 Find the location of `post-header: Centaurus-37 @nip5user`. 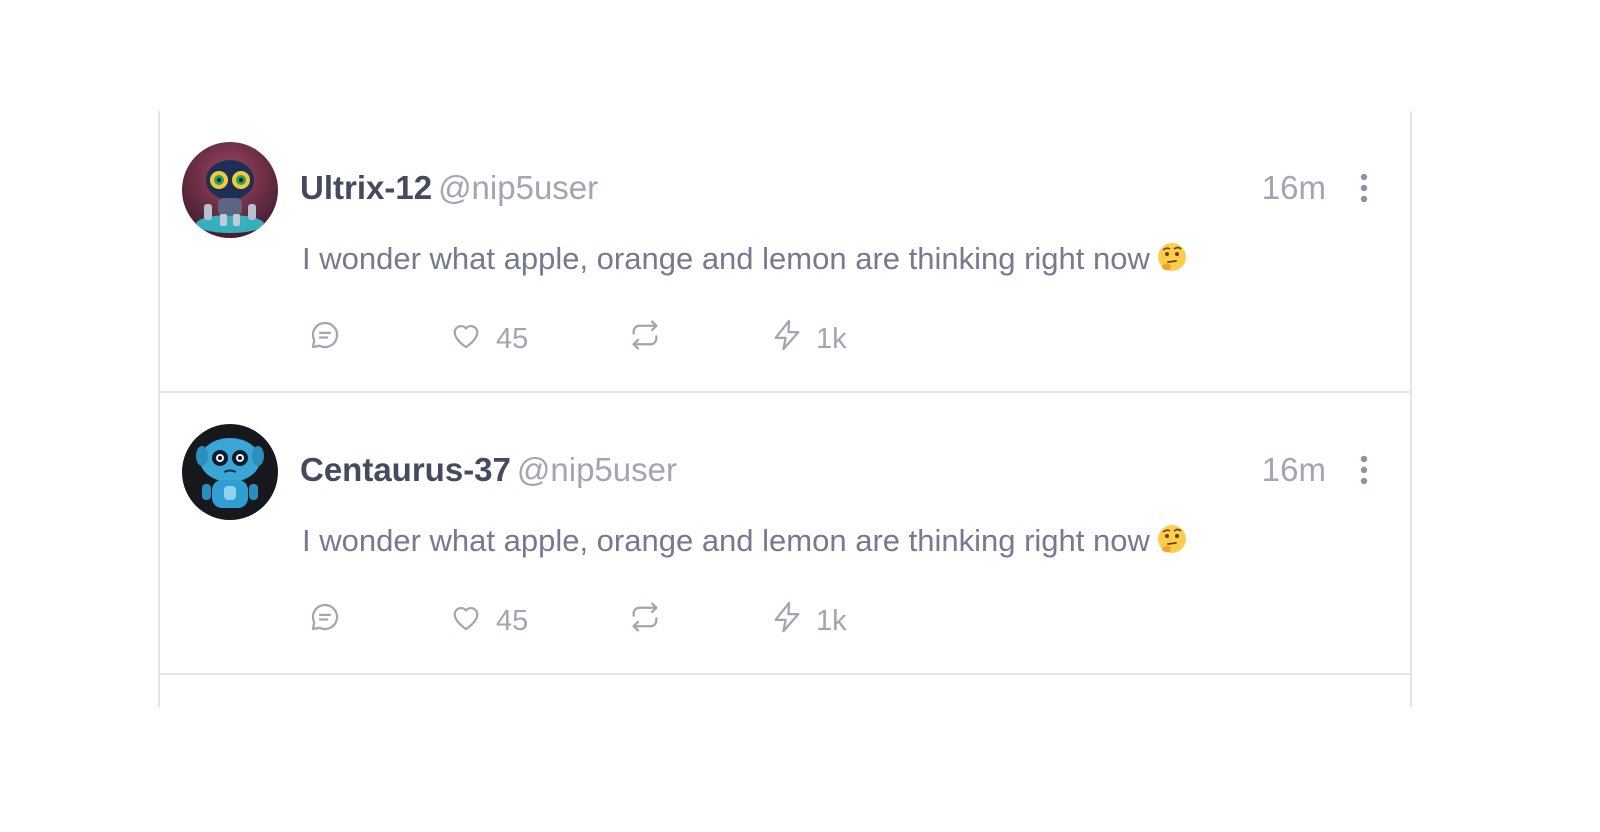

post-header: Centaurus-37 @nip5user is located at coordinates (488, 470).